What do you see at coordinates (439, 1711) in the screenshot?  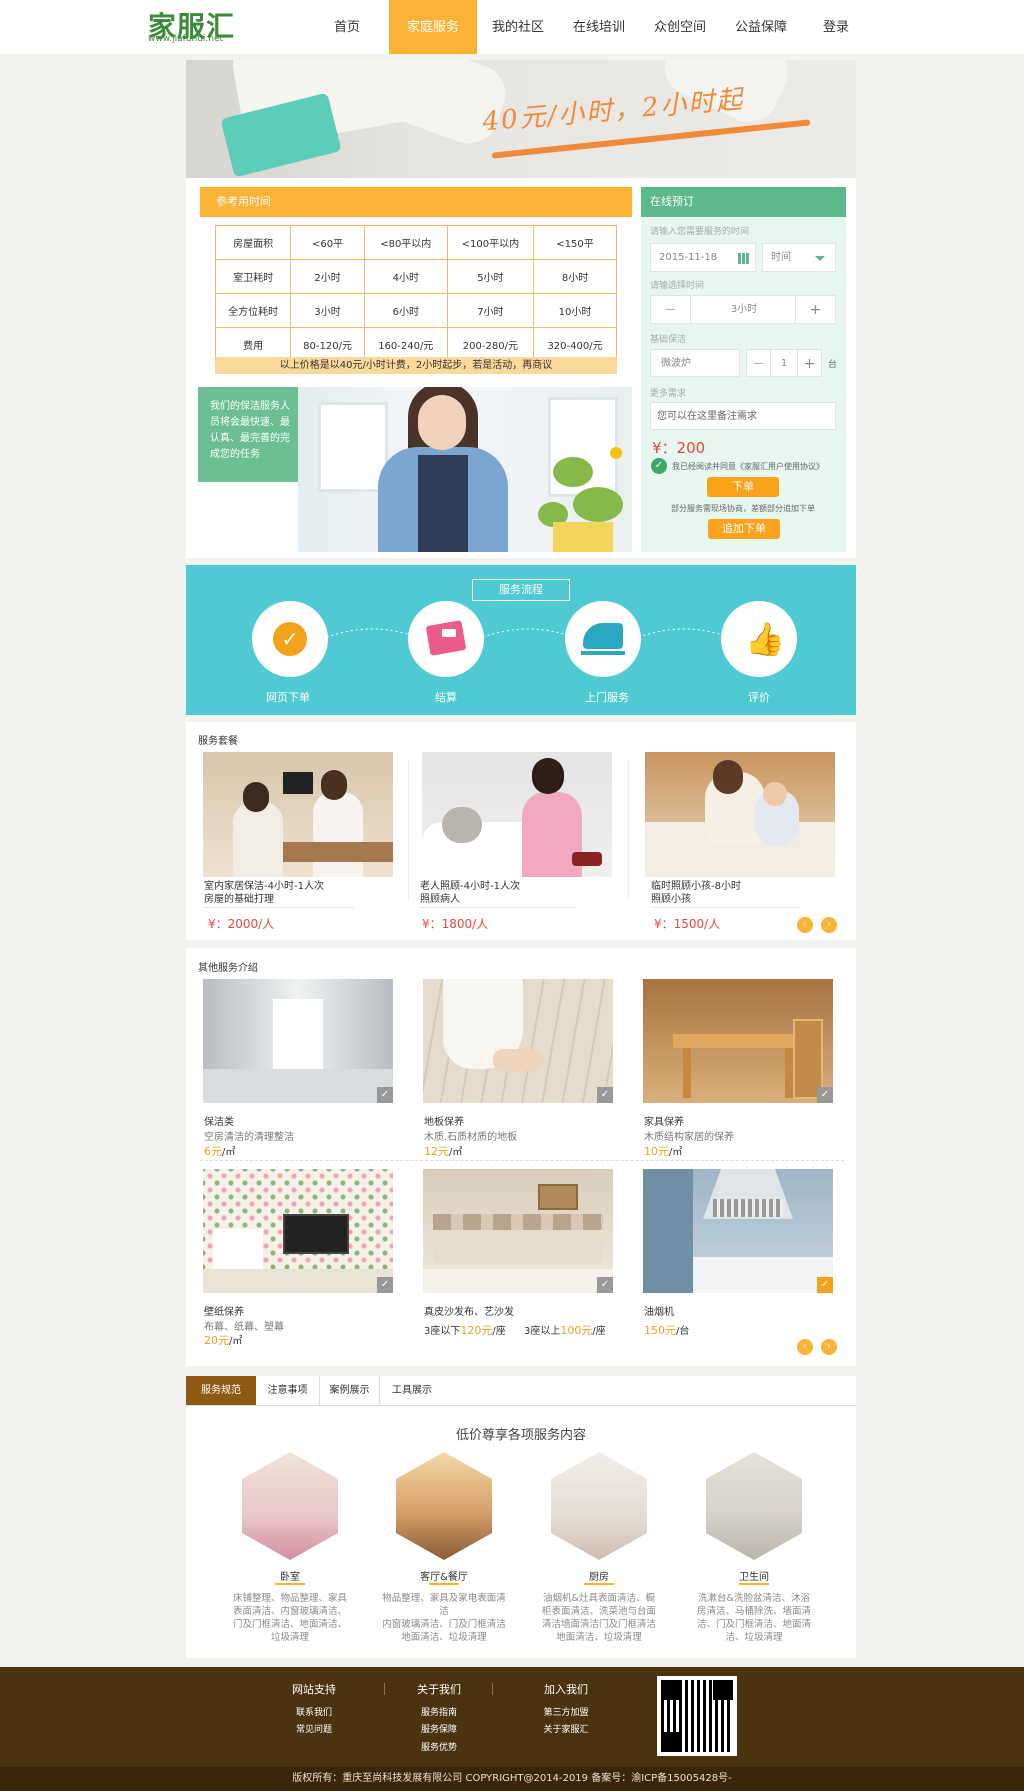 I see `footer-link: 服务指南` at bounding box center [439, 1711].